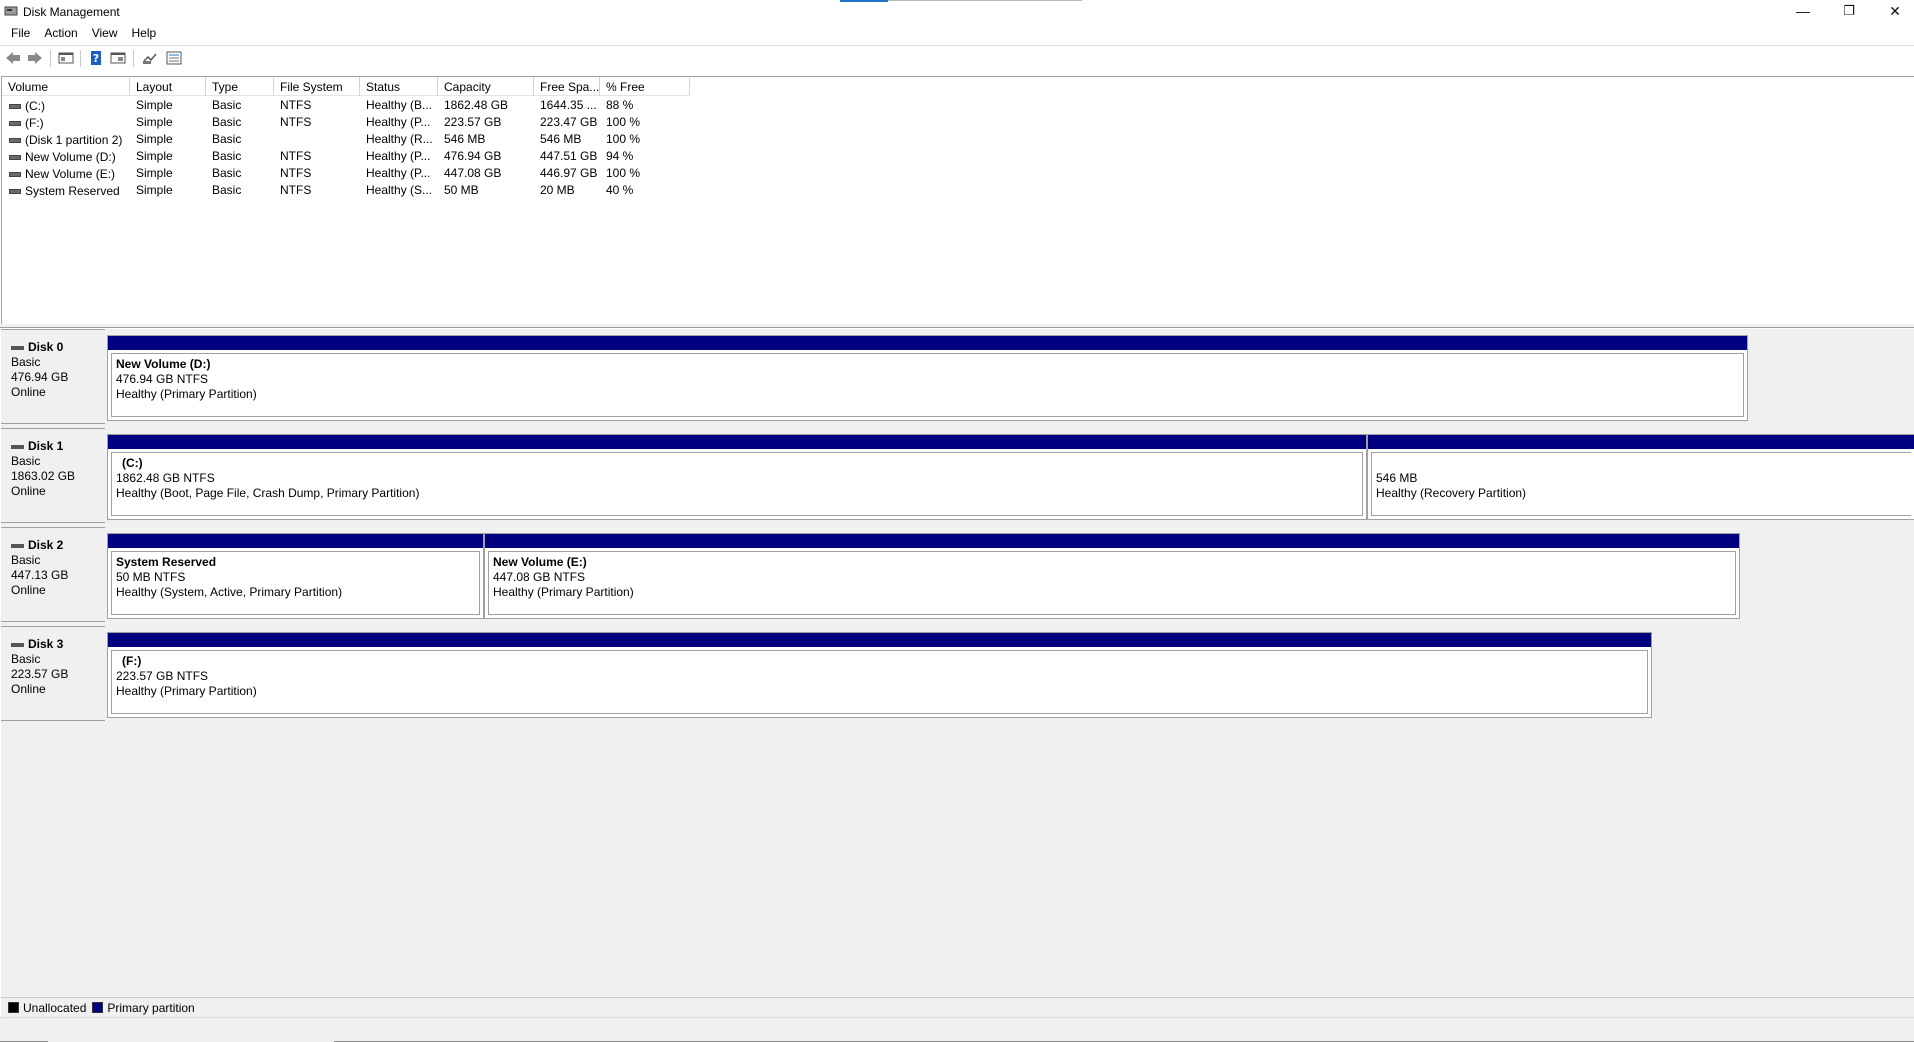  What do you see at coordinates (58, 446) in the screenshot?
I see `disk-name-line: Disk 1` at bounding box center [58, 446].